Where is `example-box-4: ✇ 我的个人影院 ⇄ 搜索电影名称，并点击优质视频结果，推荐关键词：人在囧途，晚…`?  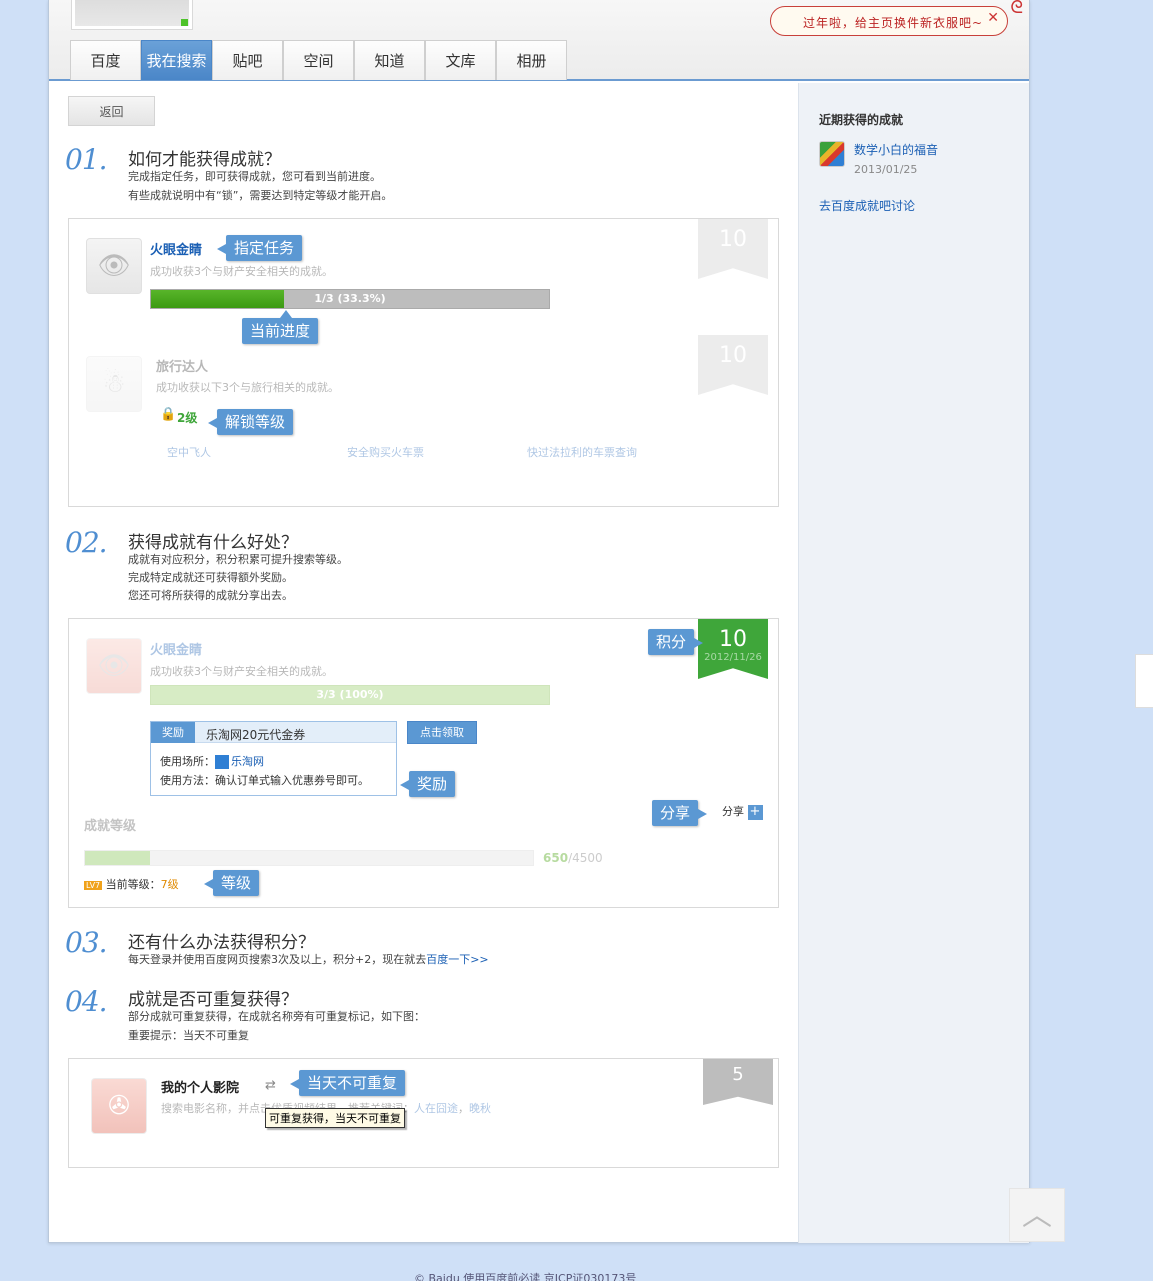 example-box-4: ✇ 我的个人影院 ⇄ 搜索电影名称，并点击优质视频结果，推荐关键词：人在囧途，晚… is located at coordinates (423, 1113).